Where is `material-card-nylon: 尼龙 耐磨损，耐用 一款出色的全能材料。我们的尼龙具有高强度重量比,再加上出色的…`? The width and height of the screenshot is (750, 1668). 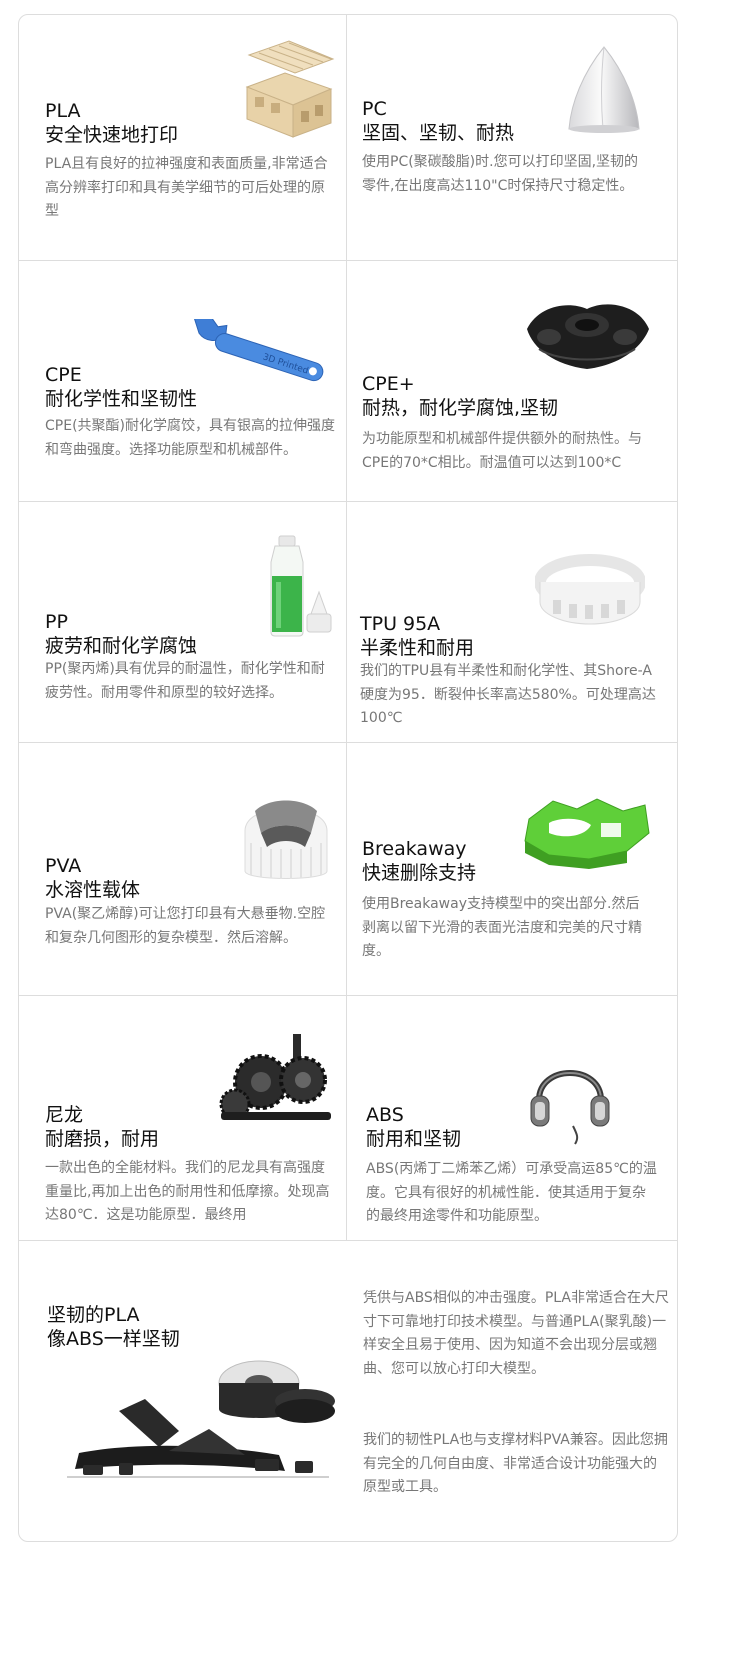
material-card-nylon: 尼龙 耐磨损，耐用 一款出色的全能材料。我们的尼龙具有高强度重量比,再加上出色的… is located at coordinates (183, 1118).